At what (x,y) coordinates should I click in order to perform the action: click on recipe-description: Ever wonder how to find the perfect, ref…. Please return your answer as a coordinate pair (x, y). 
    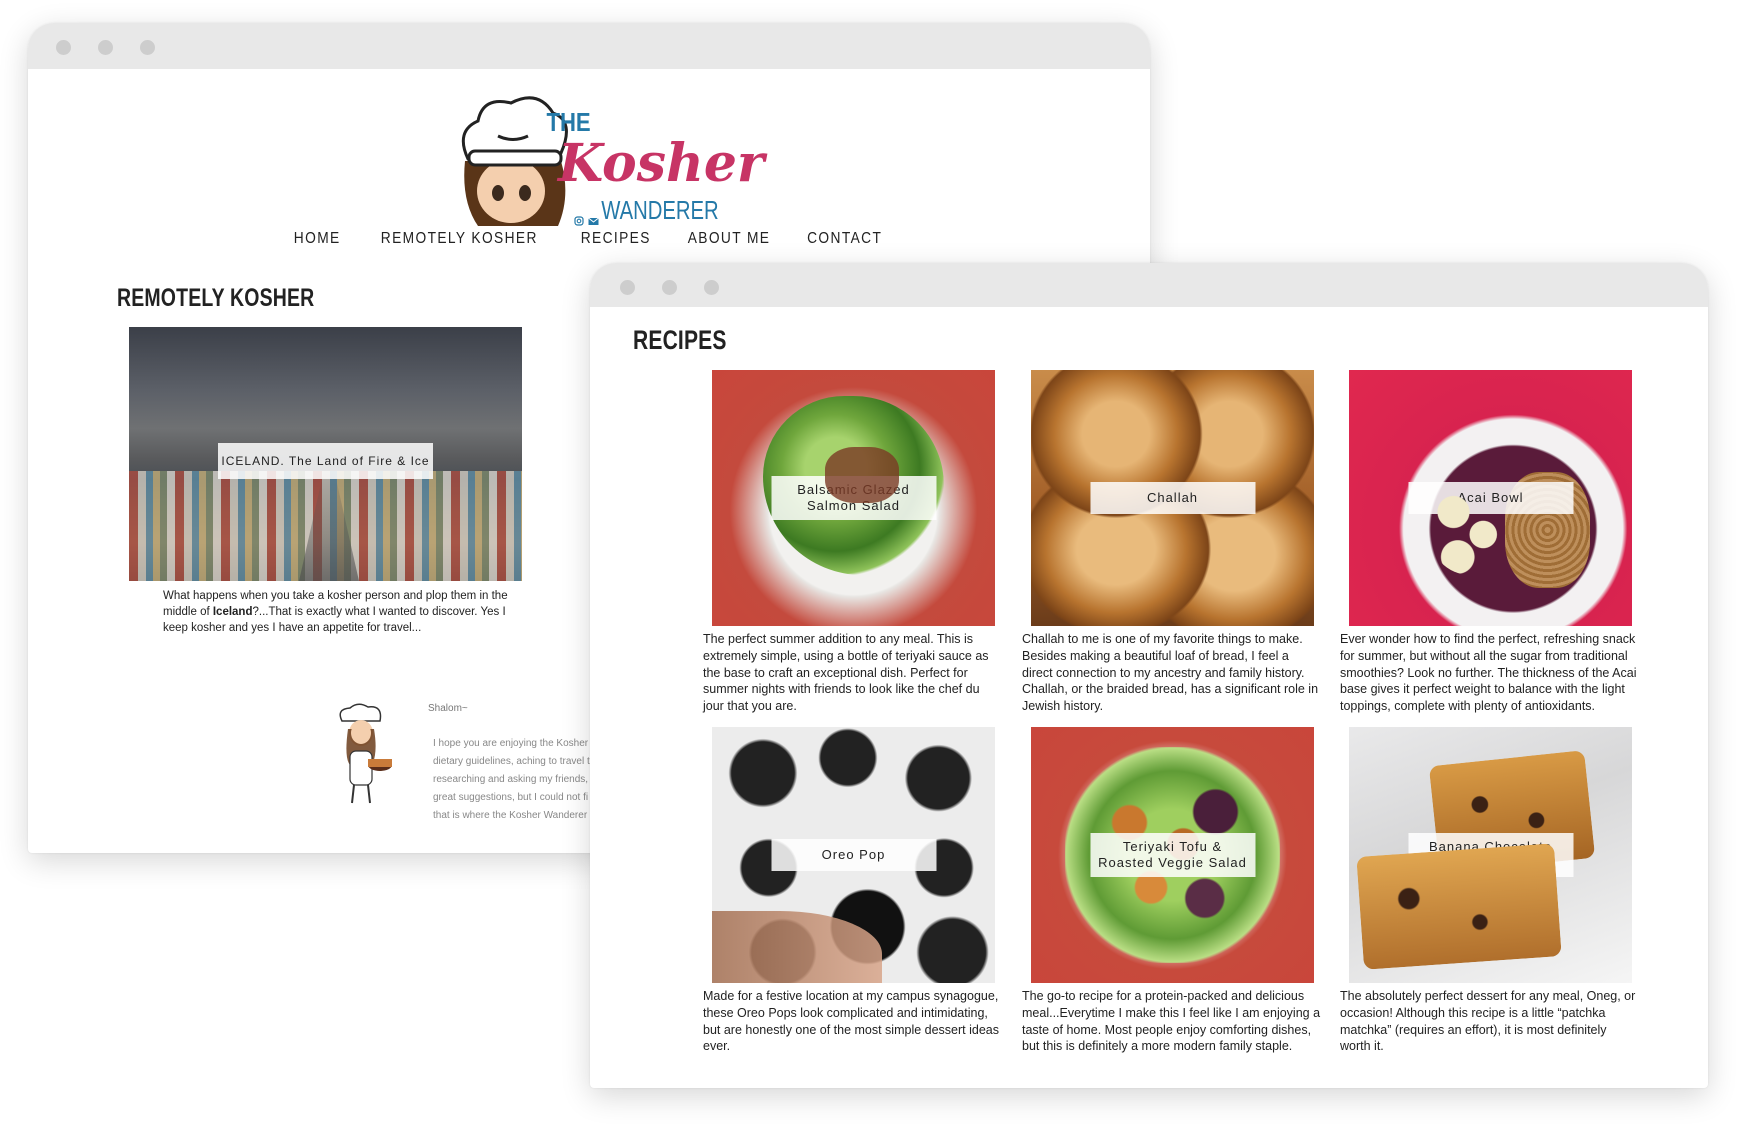
    Looking at the image, I should click on (1488, 673).